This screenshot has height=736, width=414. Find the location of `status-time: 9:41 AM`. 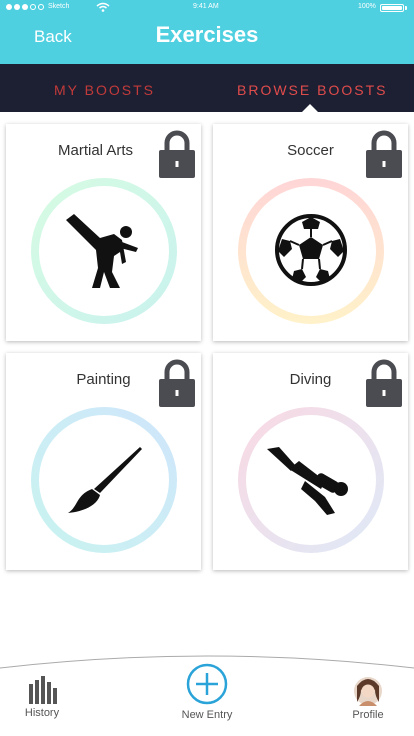

status-time: 9:41 AM is located at coordinates (206, 6).